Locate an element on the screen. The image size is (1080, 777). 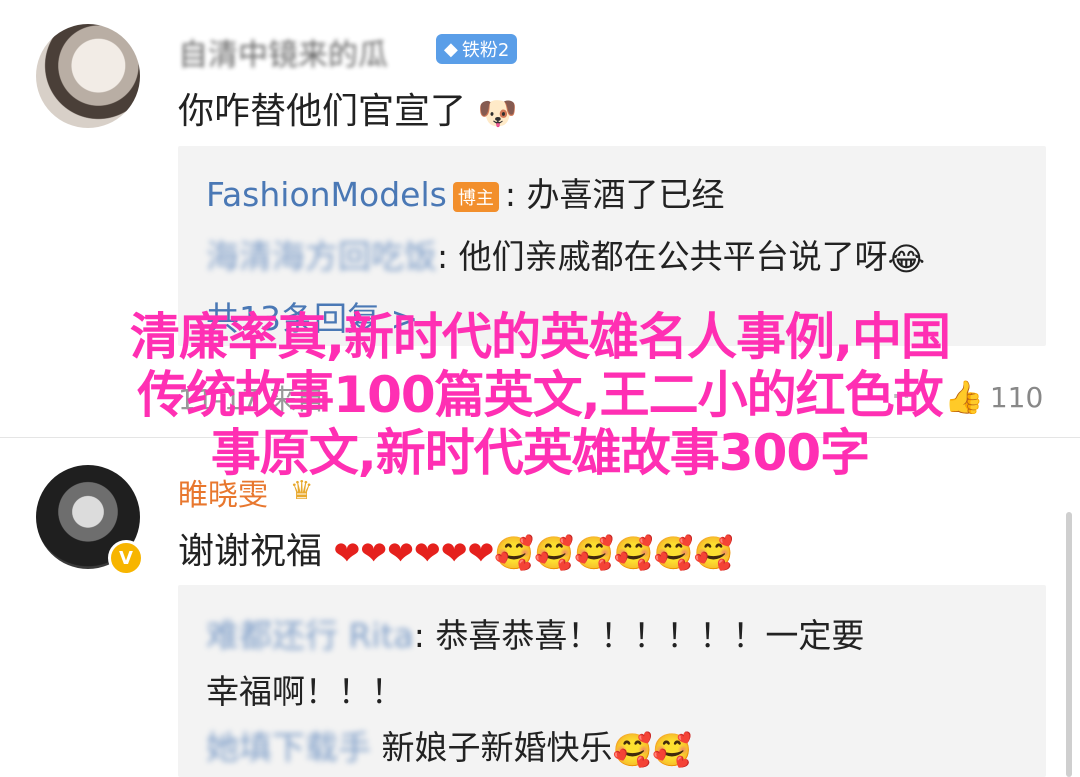
laugh-emoji-icon: 😂 is located at coordinates (906, 258).